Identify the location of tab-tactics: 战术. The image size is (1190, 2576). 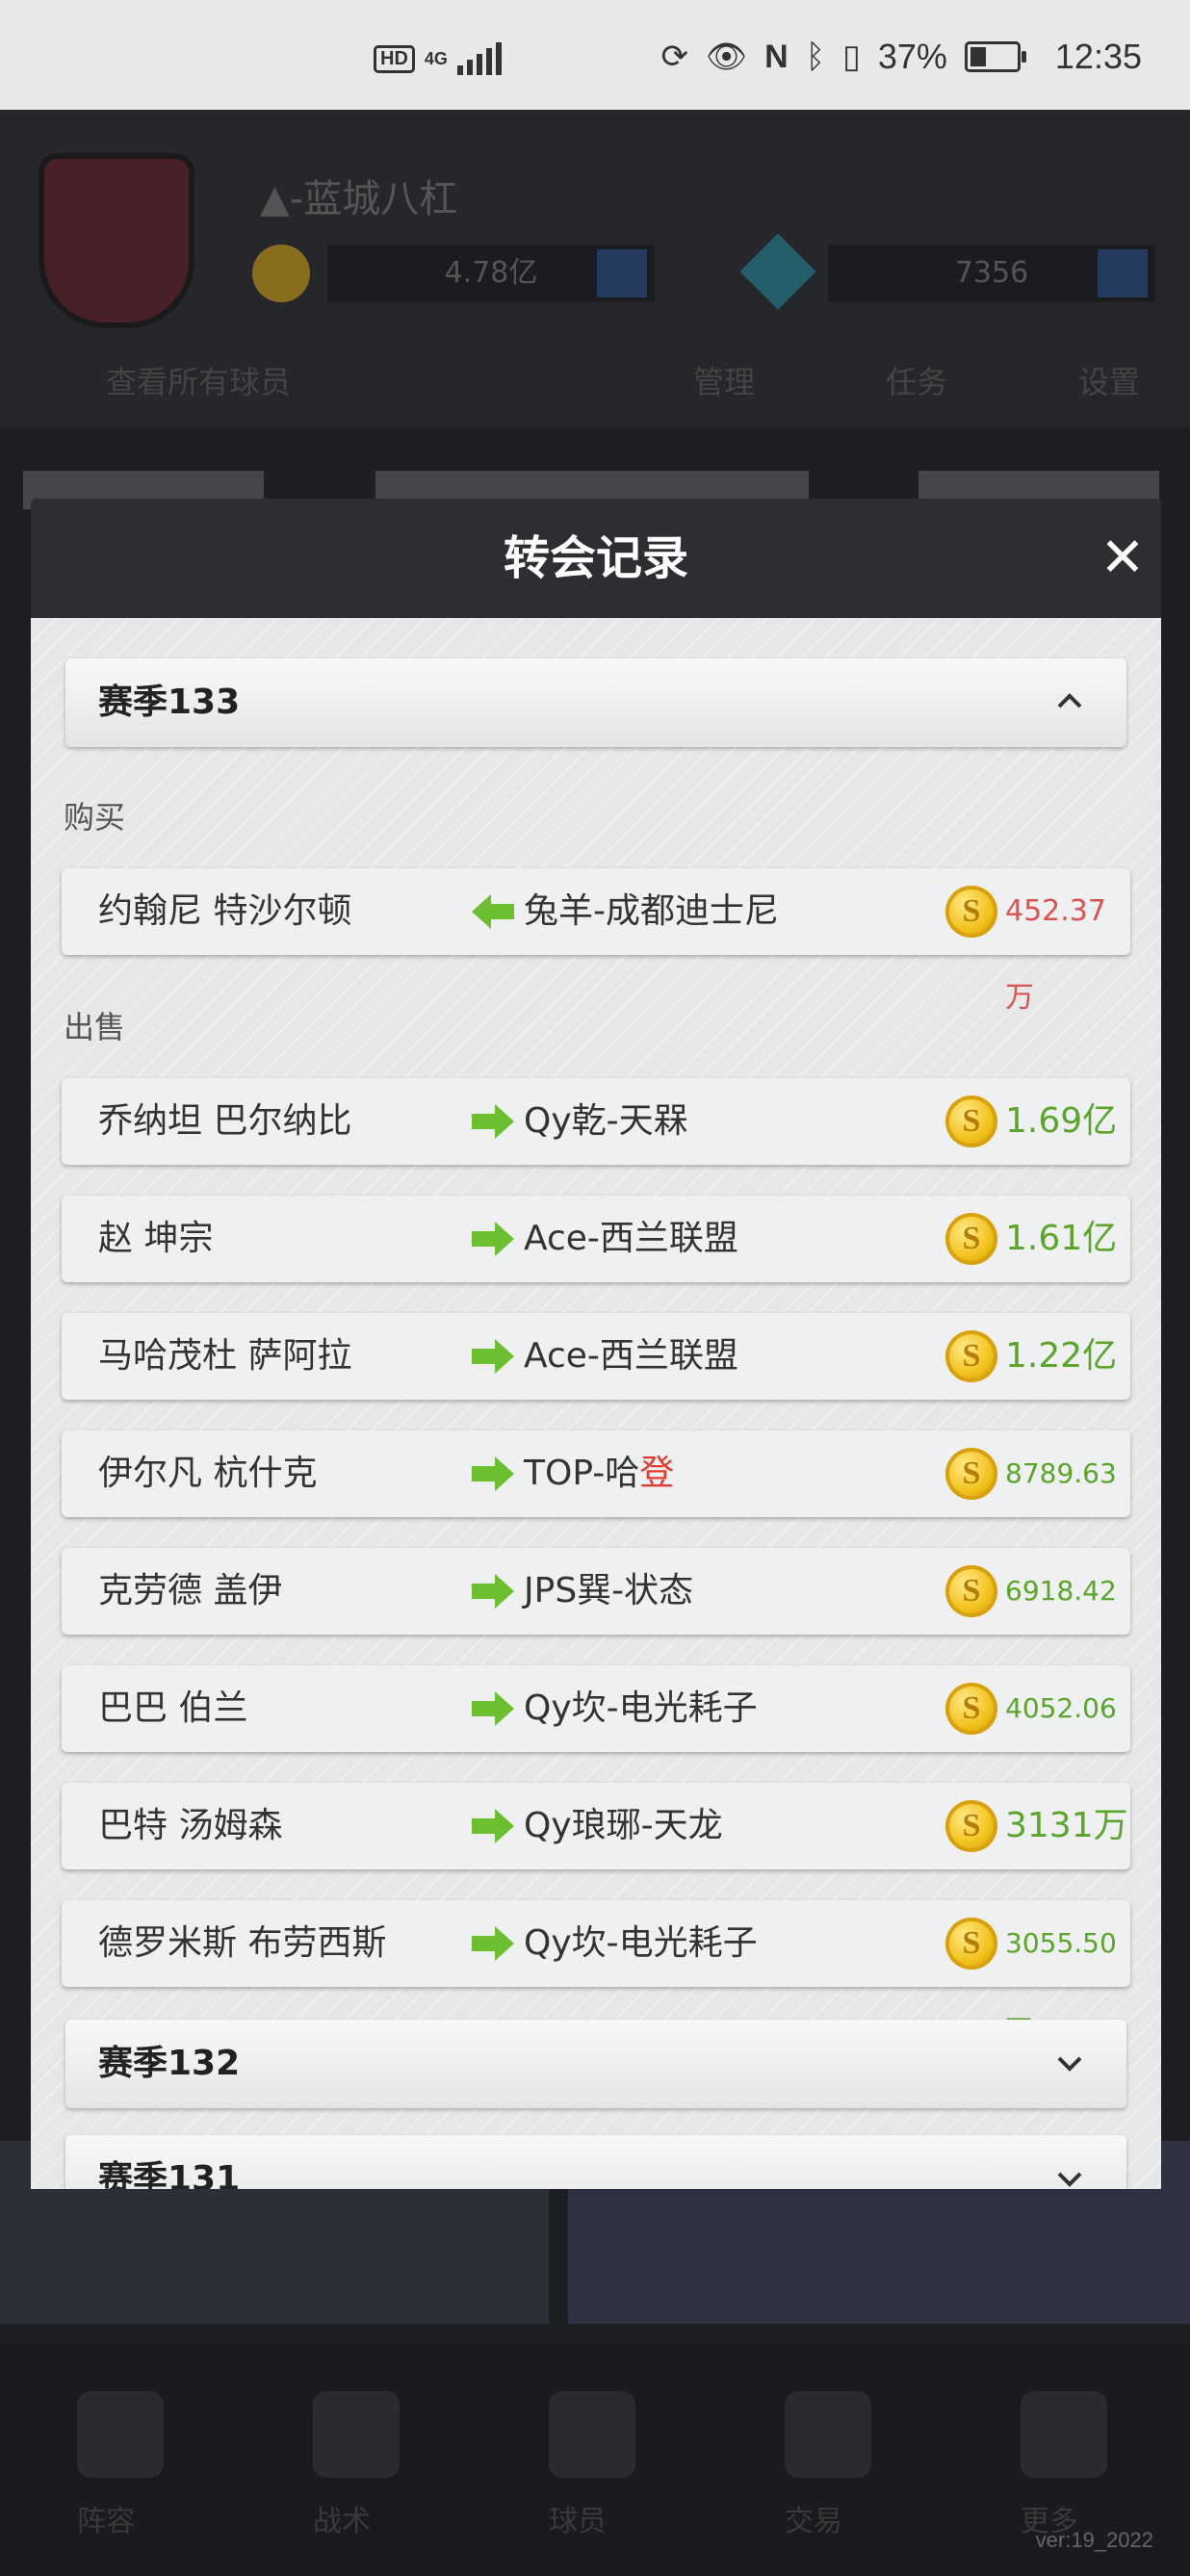
(342, 2518).